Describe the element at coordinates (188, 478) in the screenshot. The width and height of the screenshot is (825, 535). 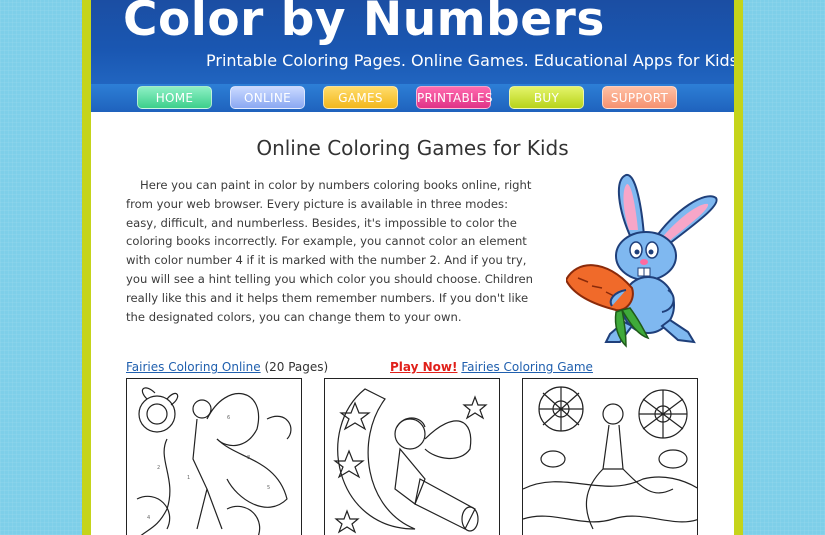
I see `svg-text: 1` at that location.